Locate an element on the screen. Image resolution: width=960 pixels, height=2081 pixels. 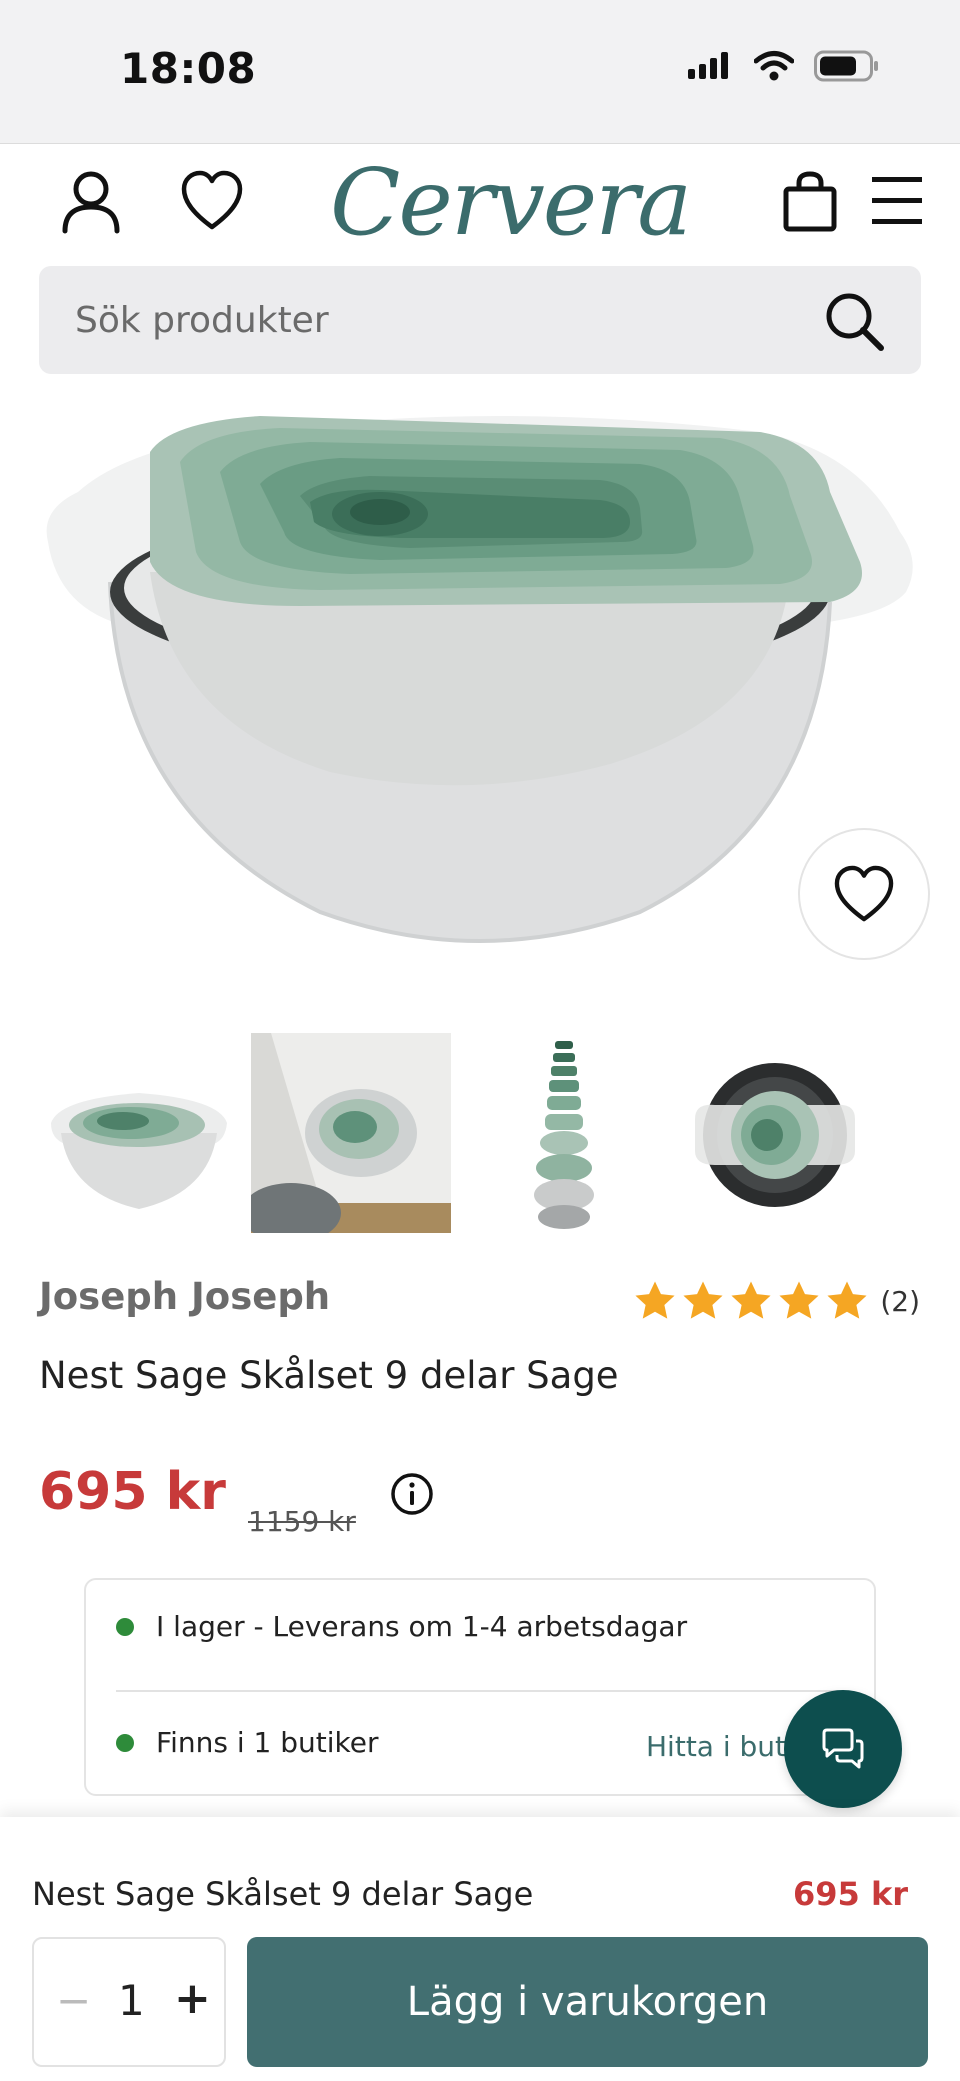
menu-icon is located at coordinates (897, 203).